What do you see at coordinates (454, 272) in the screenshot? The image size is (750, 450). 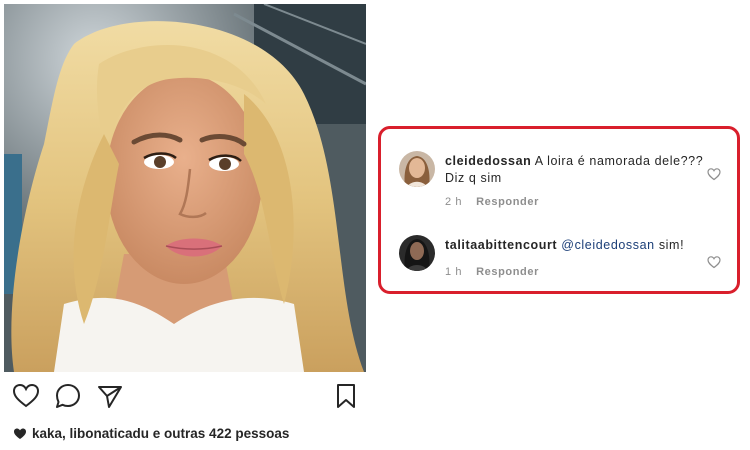 I see `comment-time: 1 h` at bounding box center [454, 272].